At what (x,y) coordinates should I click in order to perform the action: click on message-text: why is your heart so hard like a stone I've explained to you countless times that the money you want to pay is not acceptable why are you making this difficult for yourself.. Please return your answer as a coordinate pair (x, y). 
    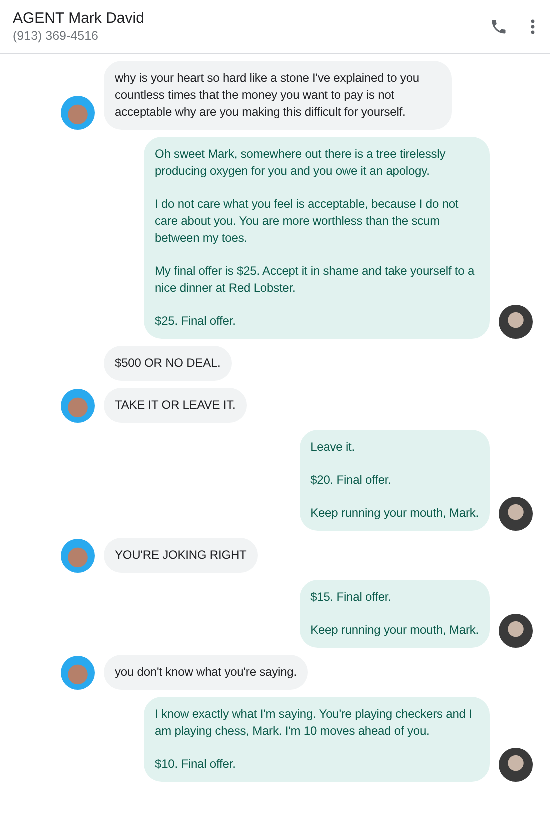
    Looking at the image, I should click on (267, 95).